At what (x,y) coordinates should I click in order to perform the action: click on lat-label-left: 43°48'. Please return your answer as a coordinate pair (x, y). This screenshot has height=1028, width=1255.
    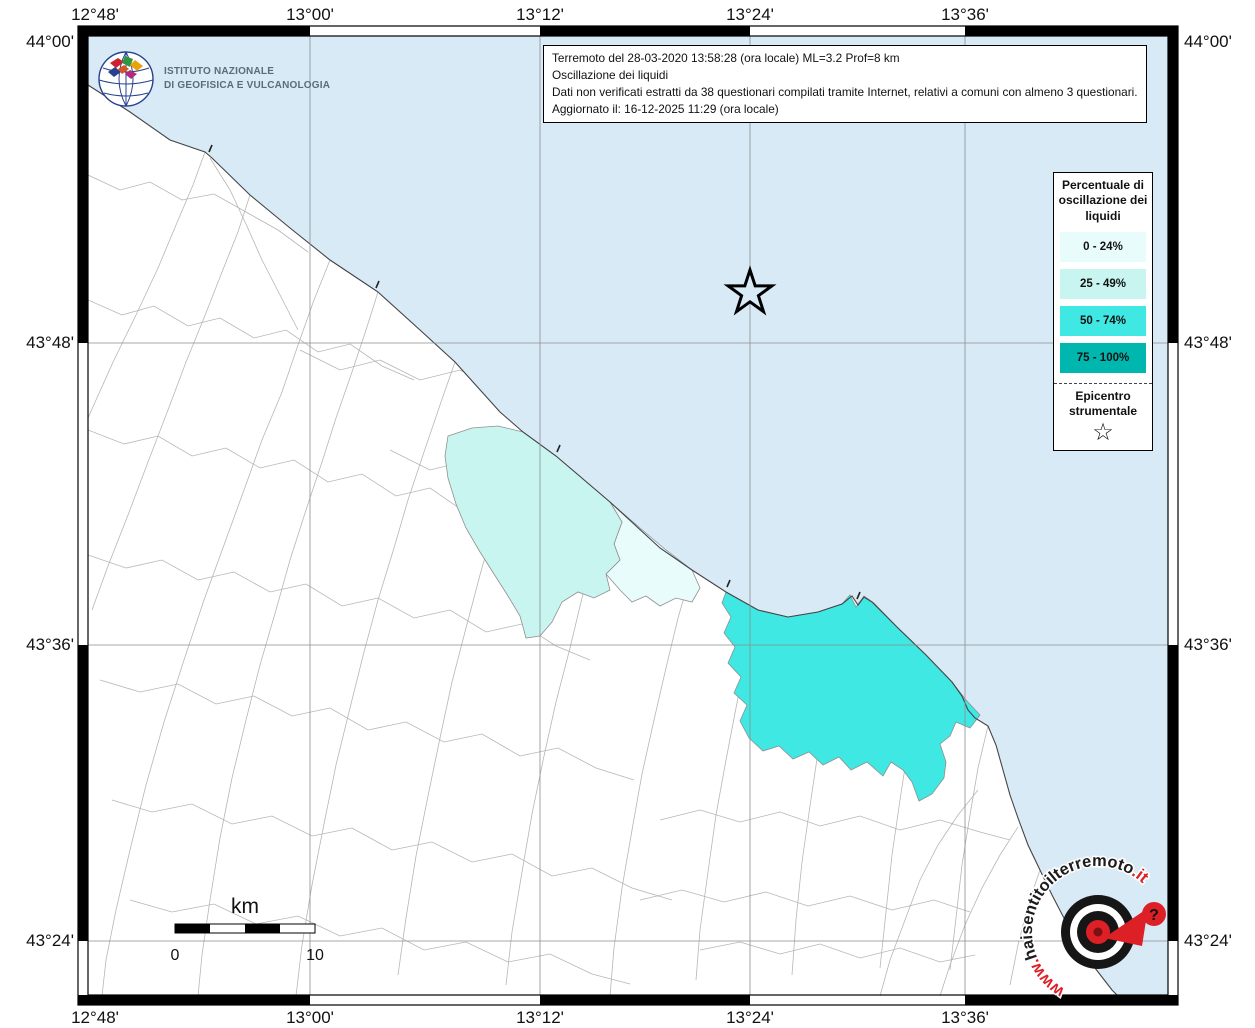
    Looking at the image, I should click on (50, 342).